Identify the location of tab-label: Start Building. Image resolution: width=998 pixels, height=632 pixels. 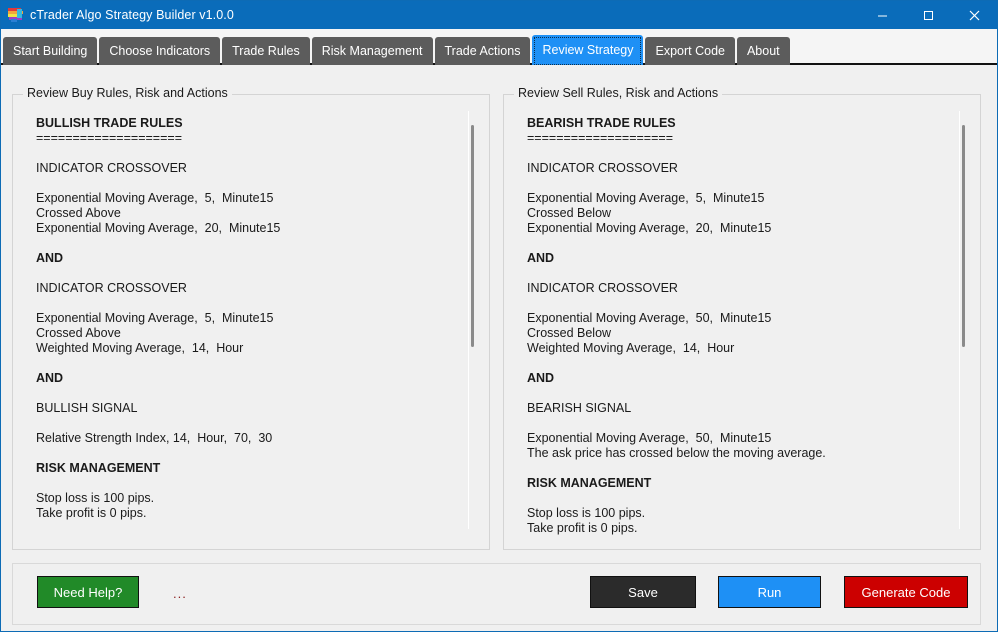
(50, 51).